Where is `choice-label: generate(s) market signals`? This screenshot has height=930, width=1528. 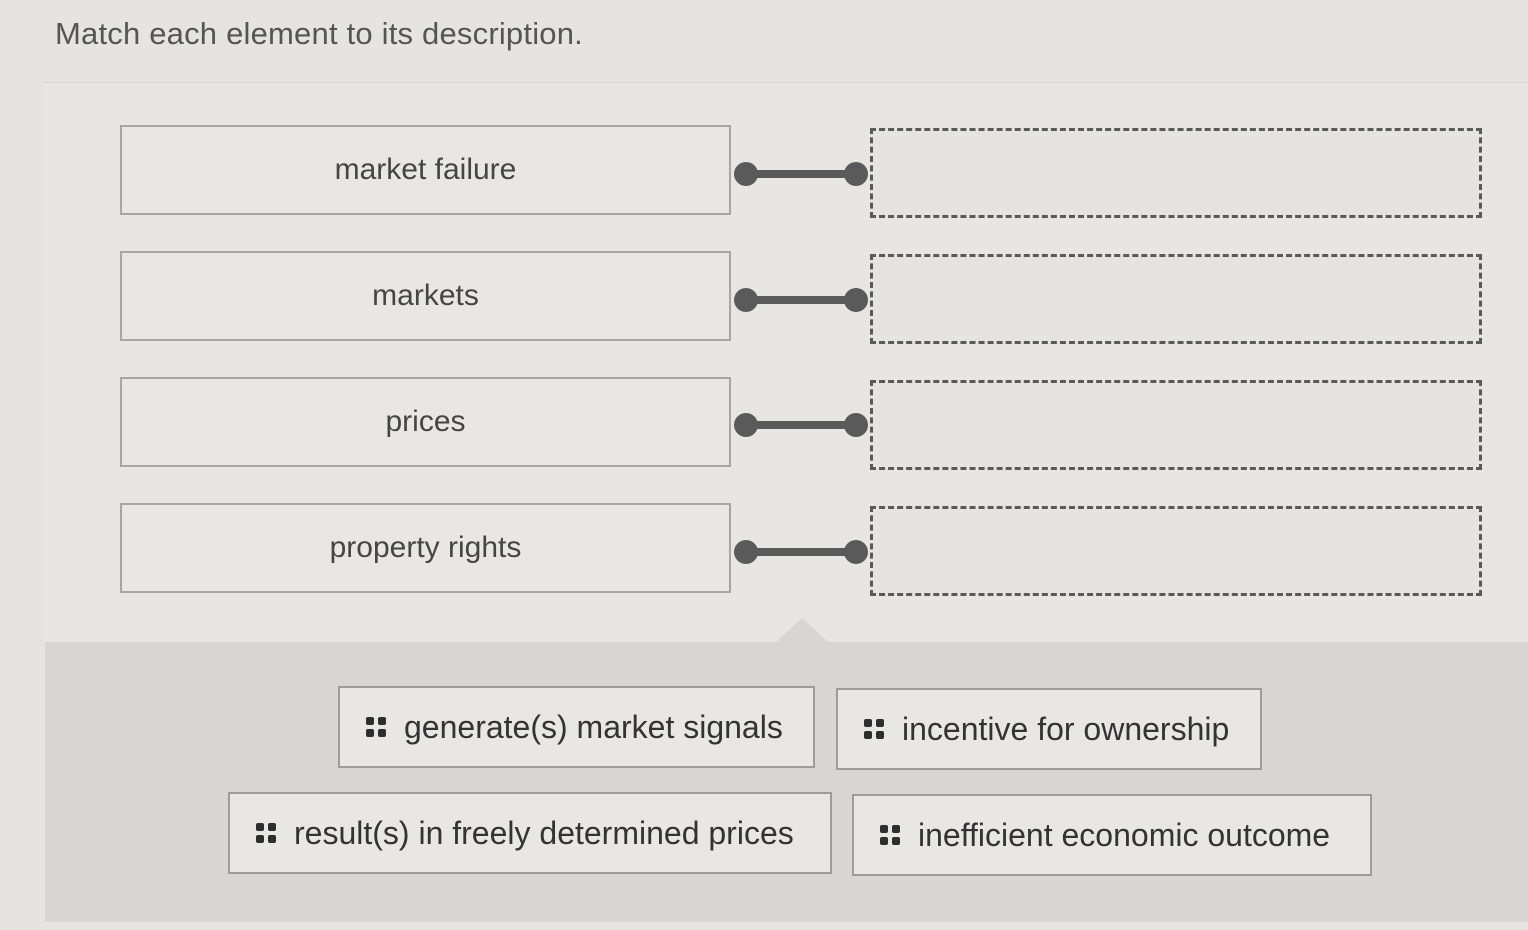
choice-label: generate(s) market signals is located at coordinates (593, 726).